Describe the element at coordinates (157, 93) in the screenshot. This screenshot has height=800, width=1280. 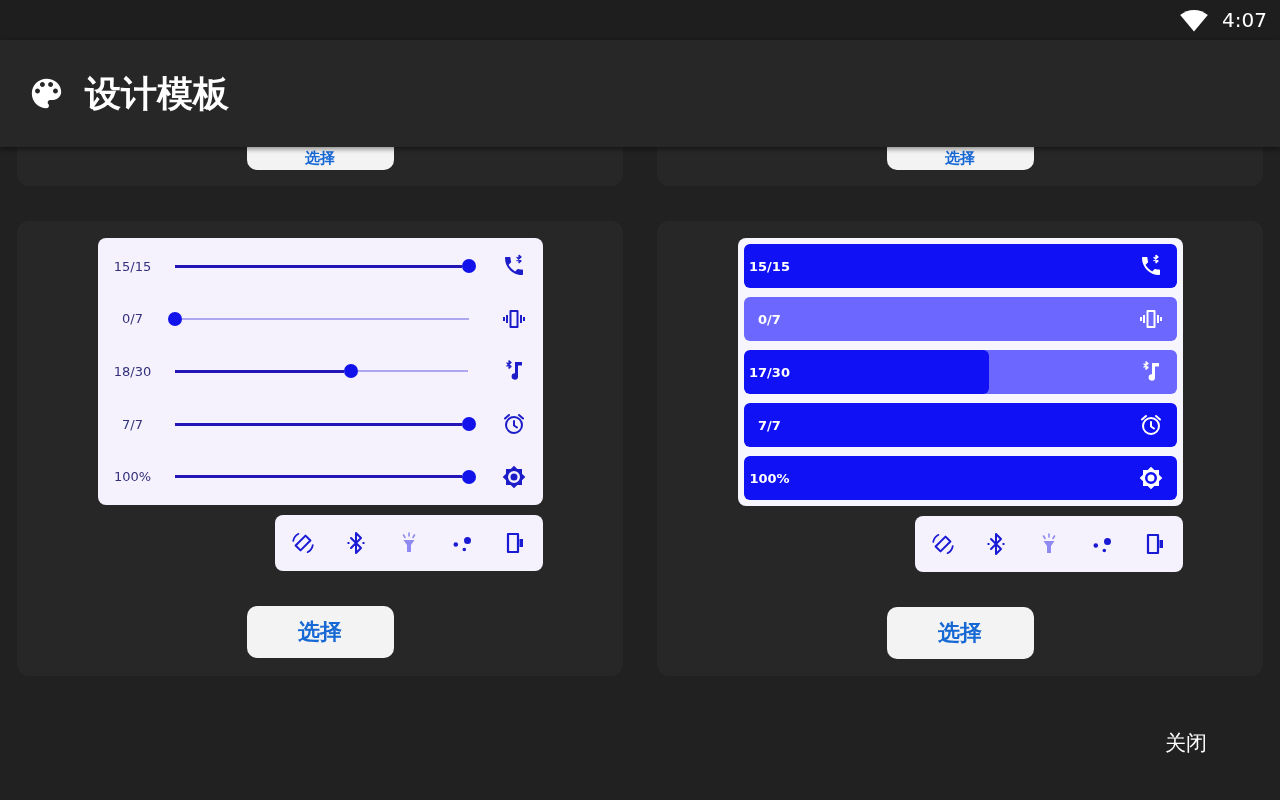
I see `app-title: 设计模板` at that location.